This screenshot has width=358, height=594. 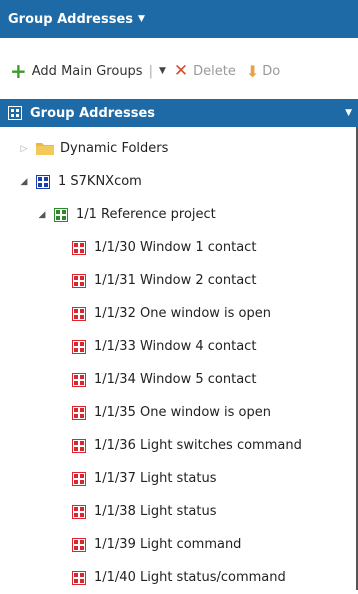 I want to click on tree-item-label: Dynamic Folders, so click(x=114, y=148).